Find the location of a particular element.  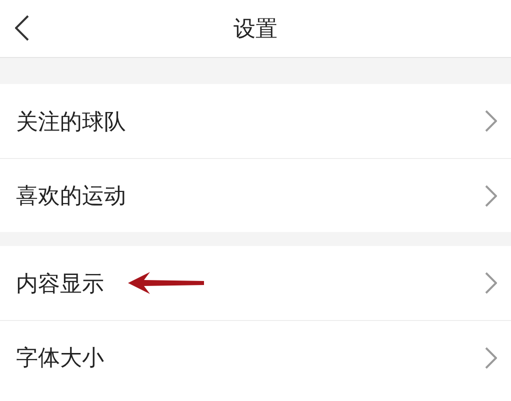

page-title: 设置 is located at coordinates (256, 29).